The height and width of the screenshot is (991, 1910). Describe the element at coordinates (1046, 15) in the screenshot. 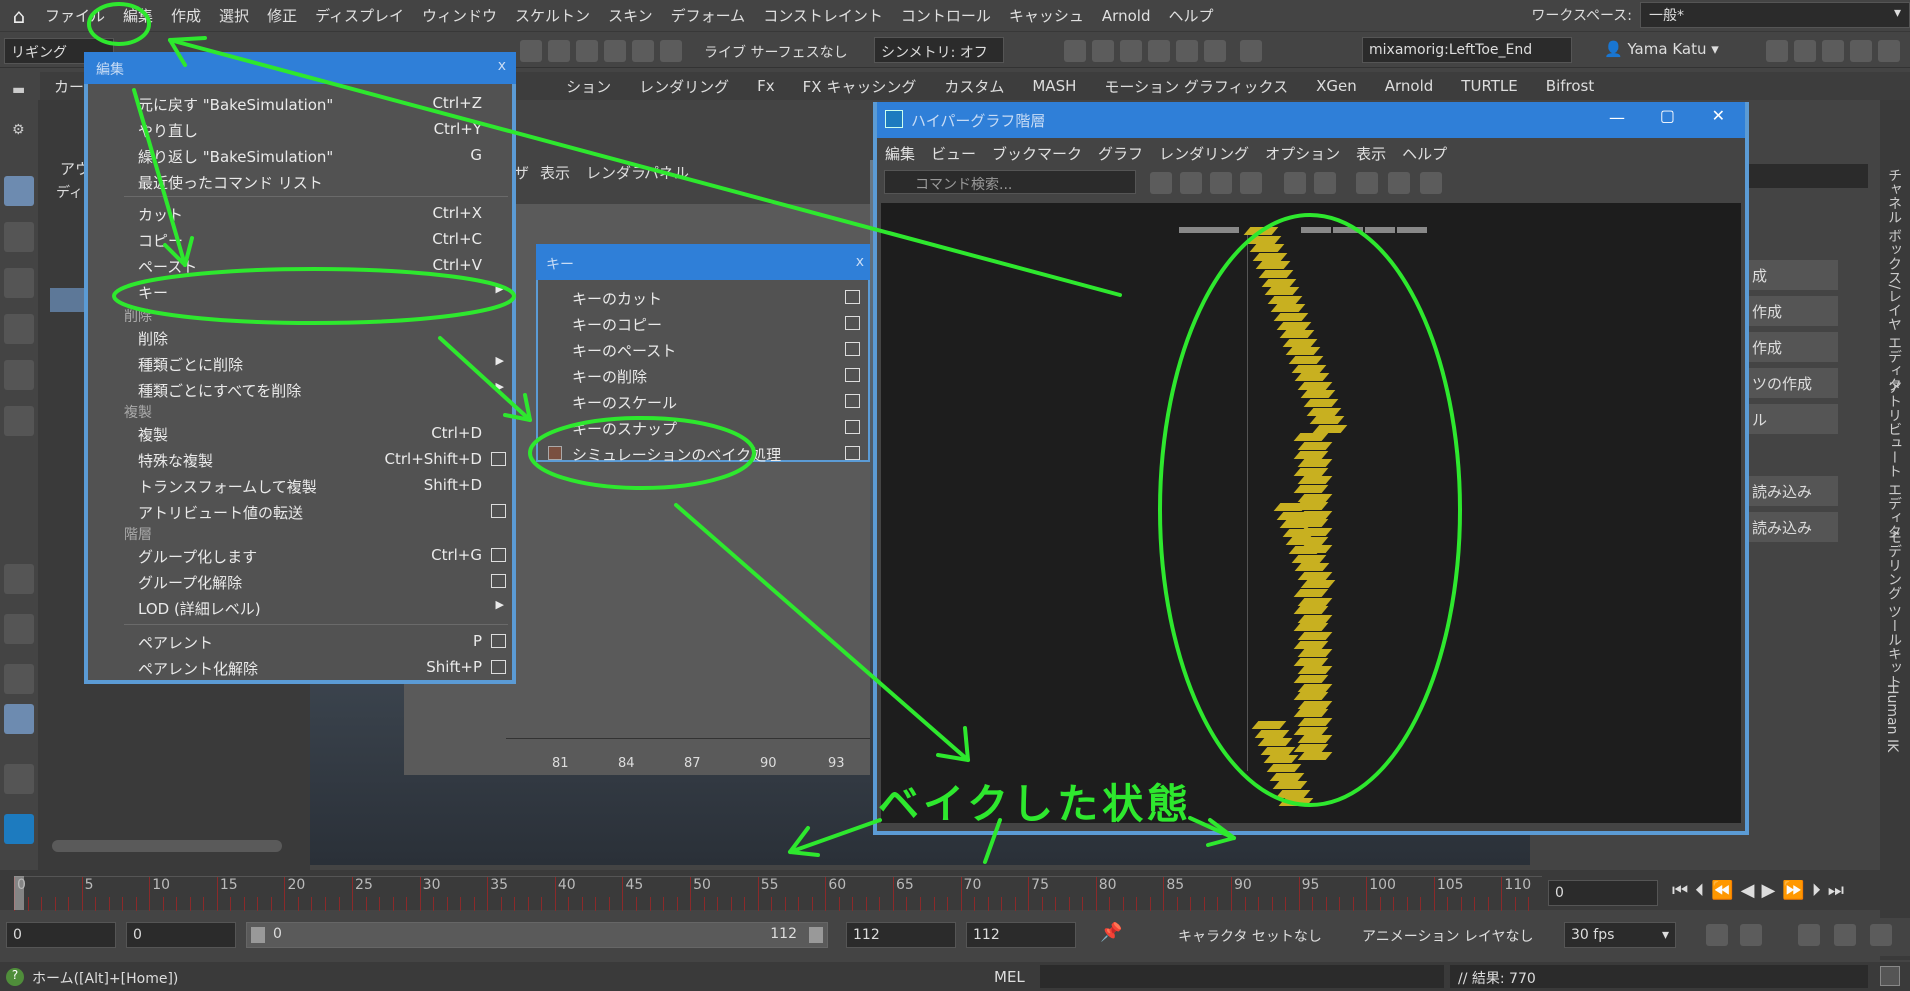

I see `menu-cache: キャッシュ` at that location.